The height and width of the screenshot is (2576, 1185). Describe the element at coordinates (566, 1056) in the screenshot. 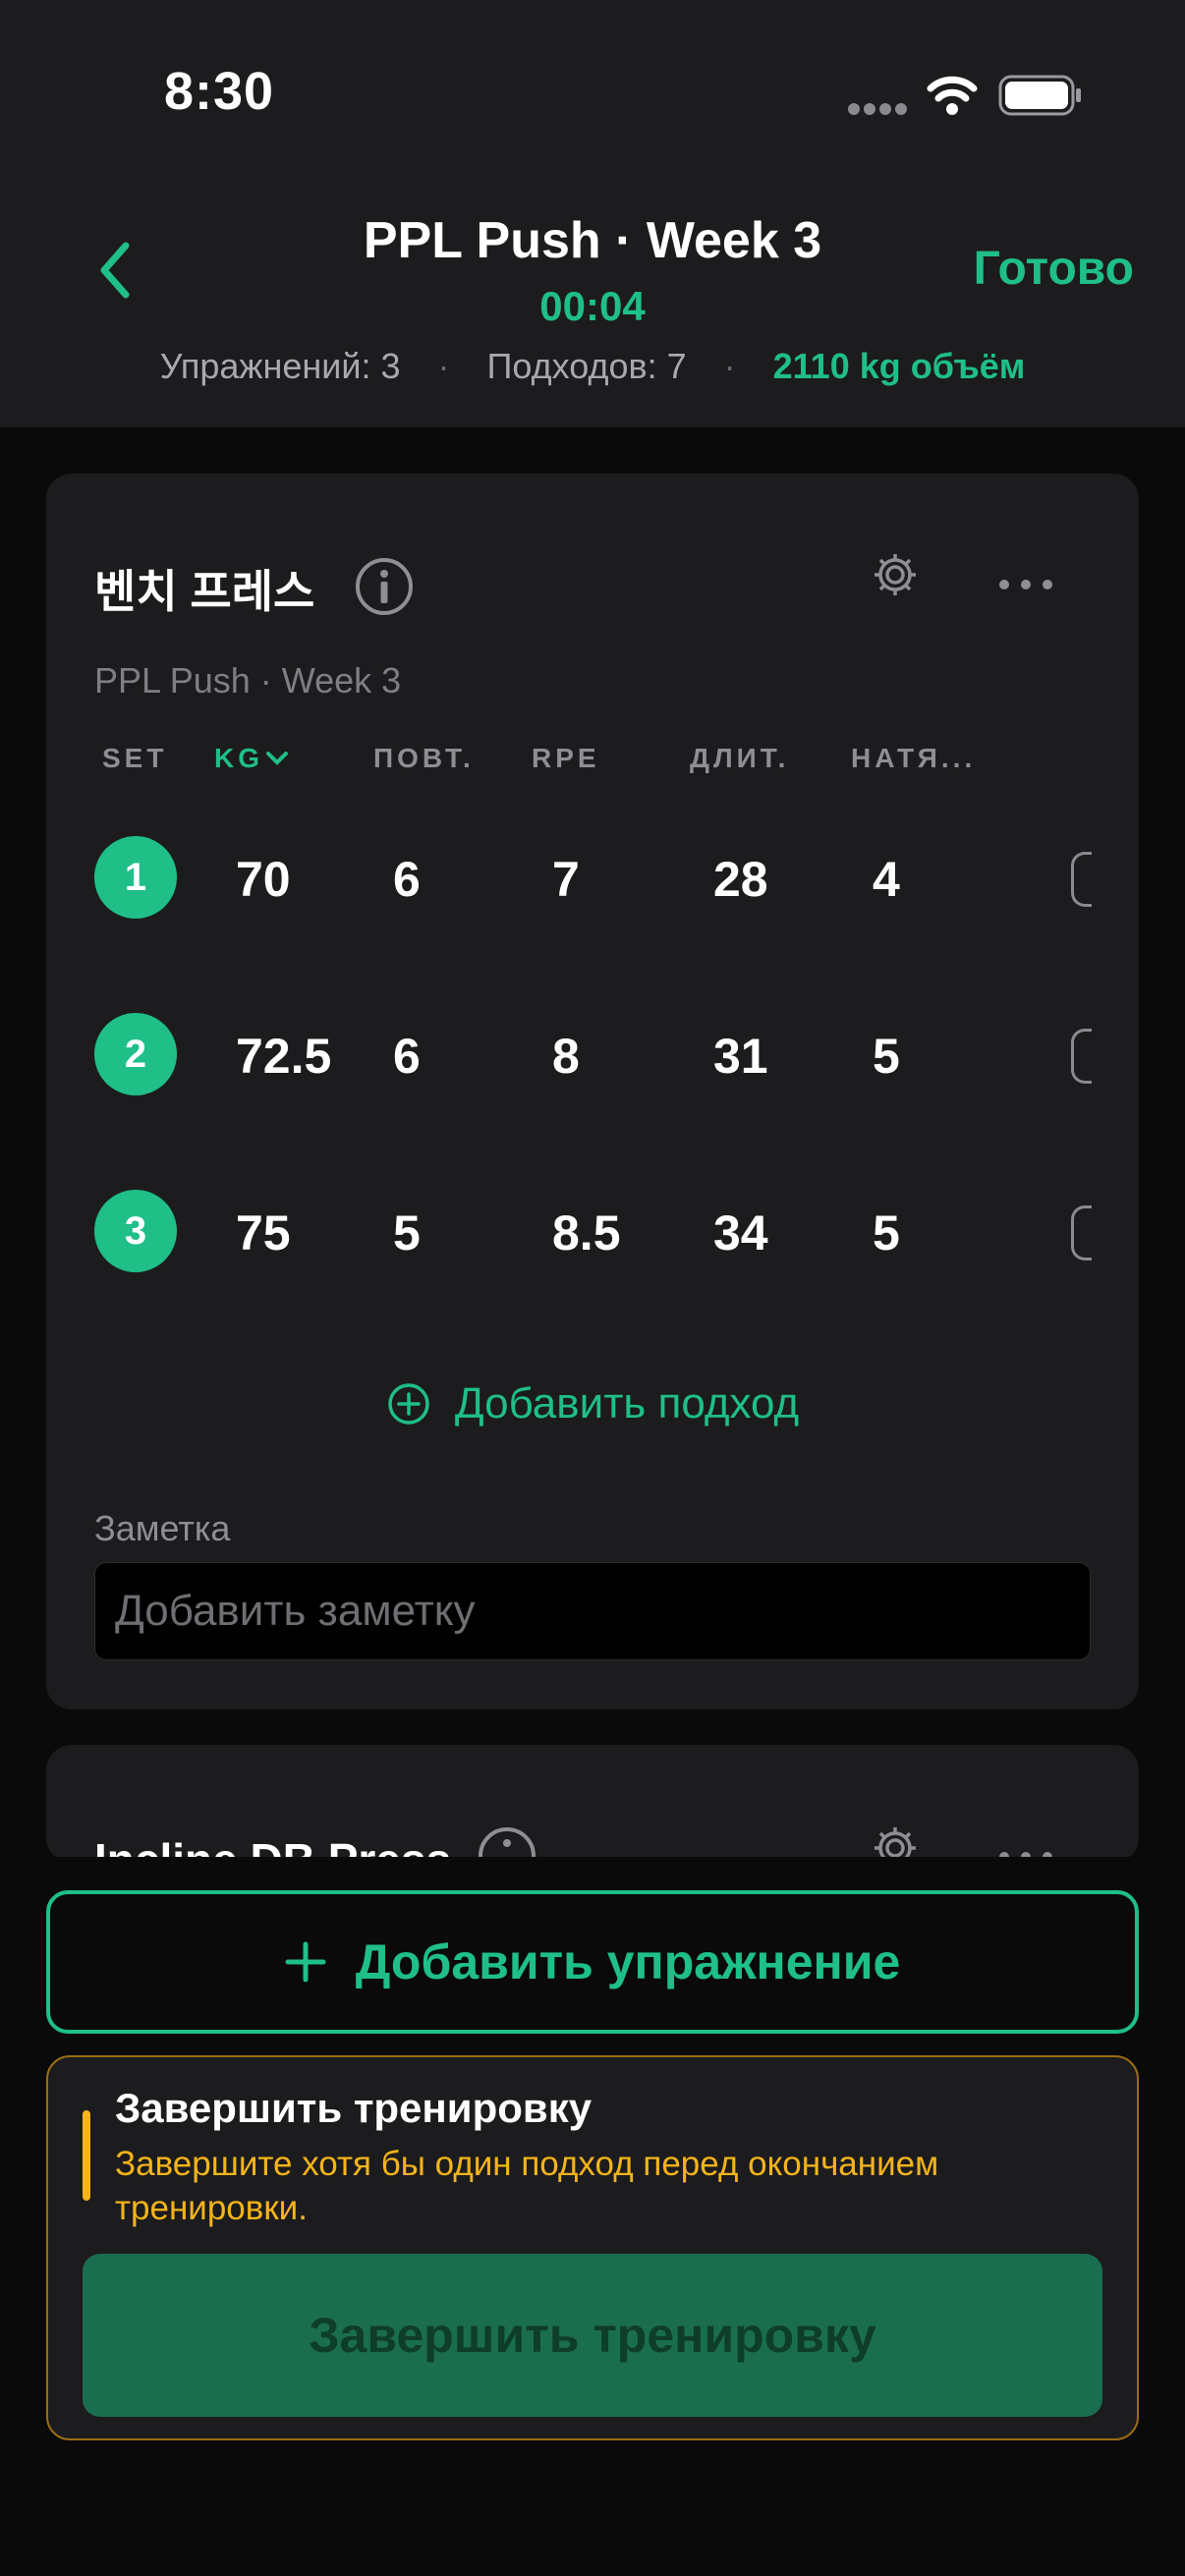

I see `set-rpe: 8` at that location.